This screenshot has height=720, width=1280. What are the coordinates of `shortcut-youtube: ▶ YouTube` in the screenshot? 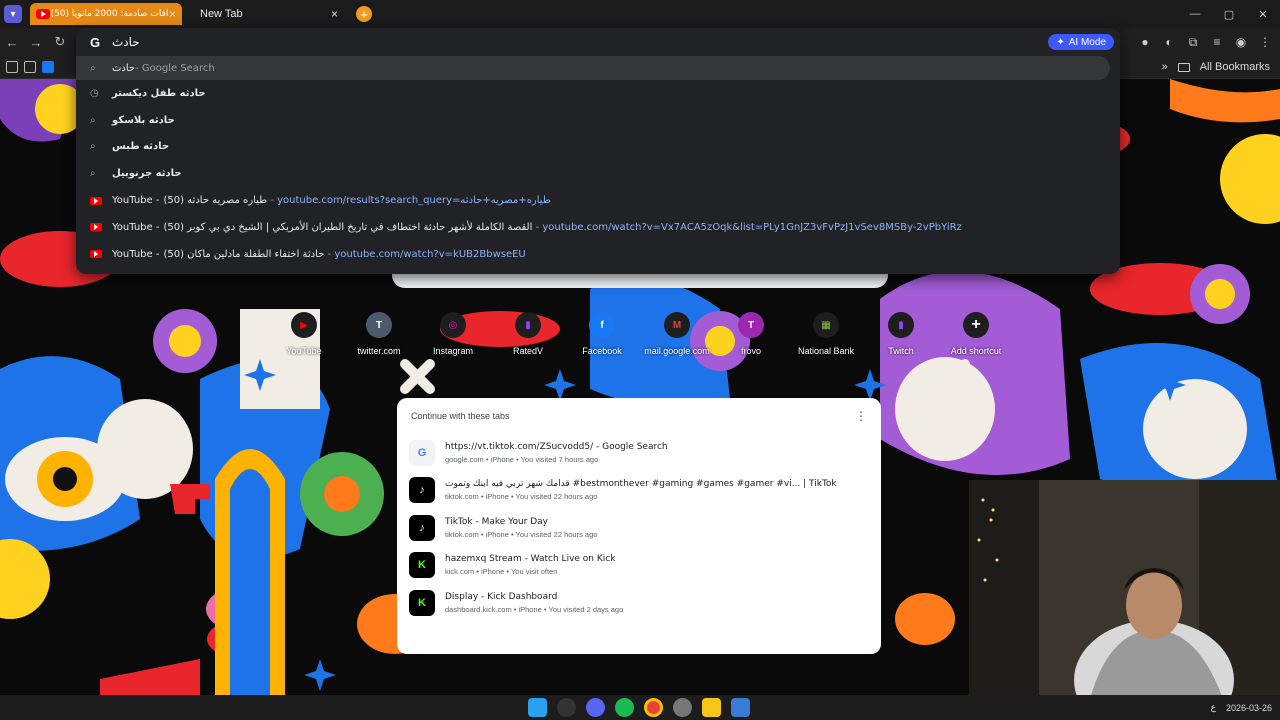 It's located at (304, 334).